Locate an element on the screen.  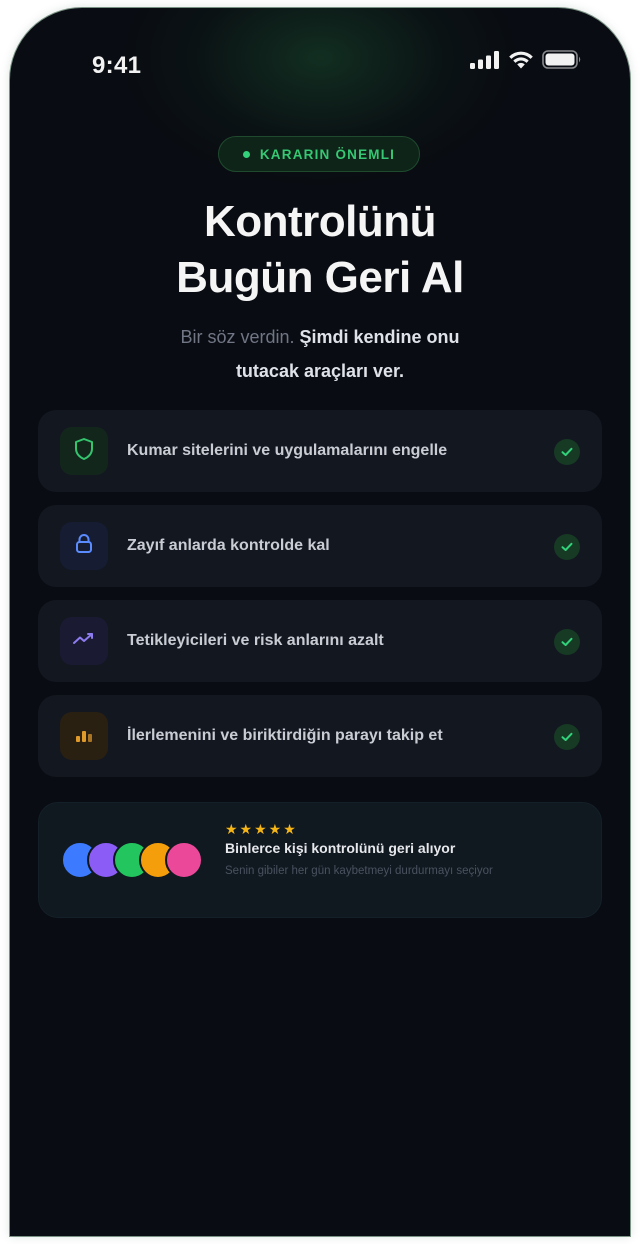
badge-label: KARARIN ÖNEMLI is located at coordinates (327, 154).